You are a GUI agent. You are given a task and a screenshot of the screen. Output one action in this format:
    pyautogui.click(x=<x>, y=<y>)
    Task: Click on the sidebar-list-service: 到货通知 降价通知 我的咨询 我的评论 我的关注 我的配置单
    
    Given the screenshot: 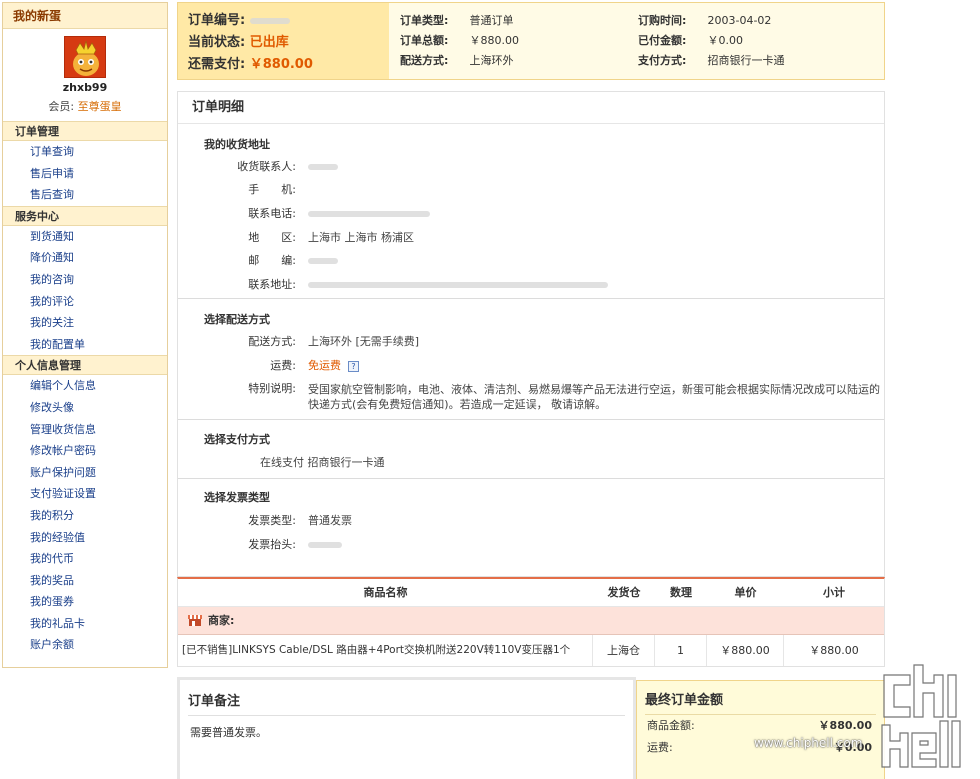 What is the action you would take?
    pyautogui.click(x=85, y=291)
    